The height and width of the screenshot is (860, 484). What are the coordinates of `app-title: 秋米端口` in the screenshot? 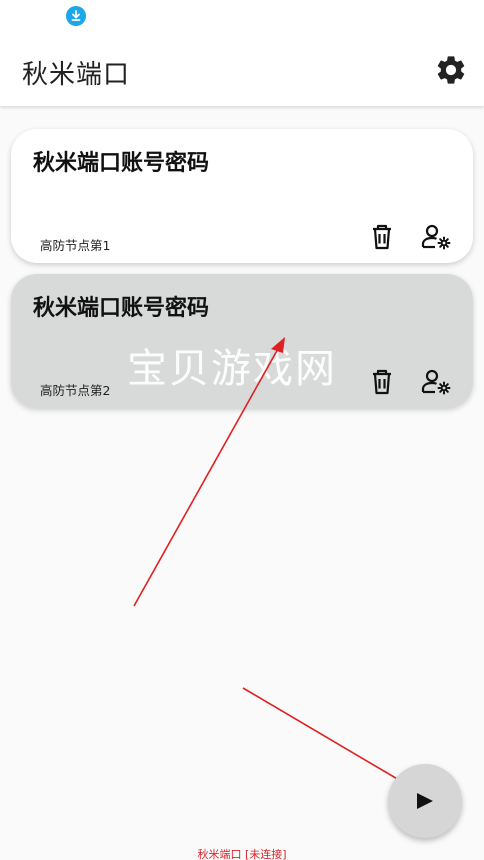 It's located at (76, 75).